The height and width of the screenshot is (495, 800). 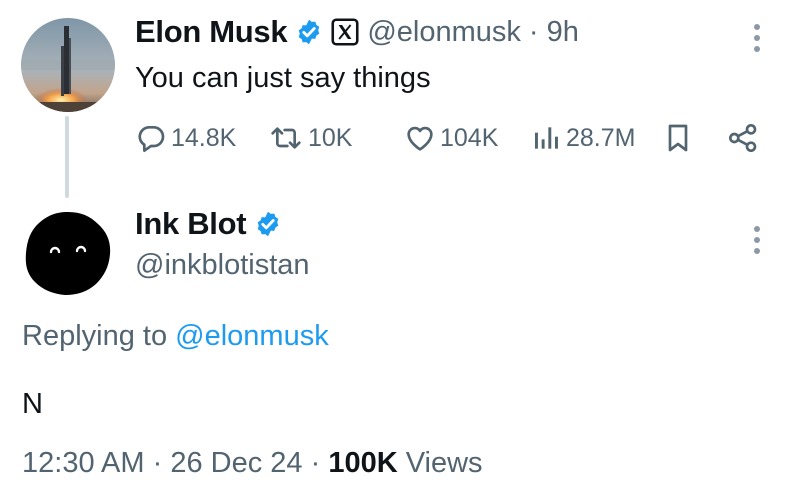 I want to click on replying-to-prefix: Replying to, so click(x=99, y=336).